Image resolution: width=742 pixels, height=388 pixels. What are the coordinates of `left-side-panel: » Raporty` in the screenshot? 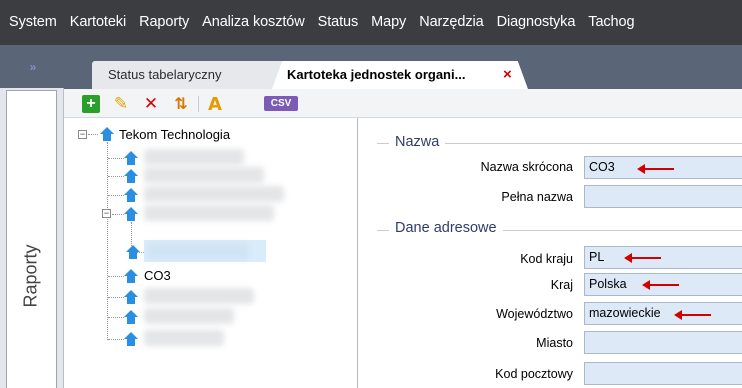 It's located at (32, 216).